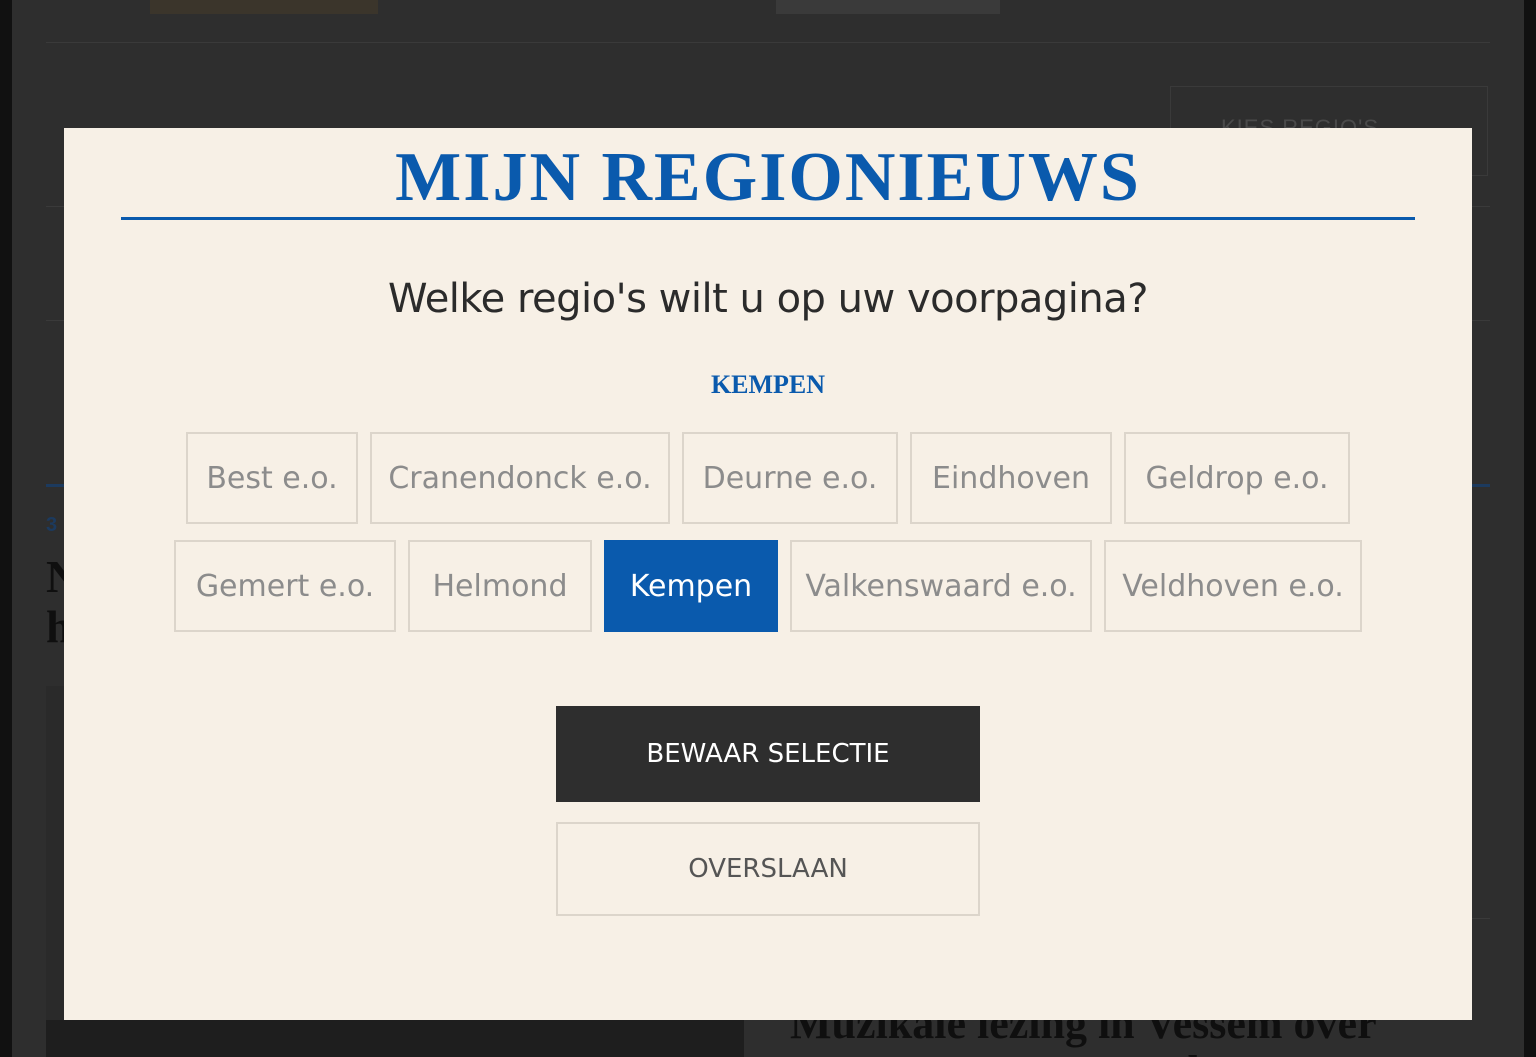 This screenshot has height=1057, width=1536. What do you see at coordinates (52, 525) in the screenshot?
I see `background-article-date: 3` at bounding box center [52, 525].